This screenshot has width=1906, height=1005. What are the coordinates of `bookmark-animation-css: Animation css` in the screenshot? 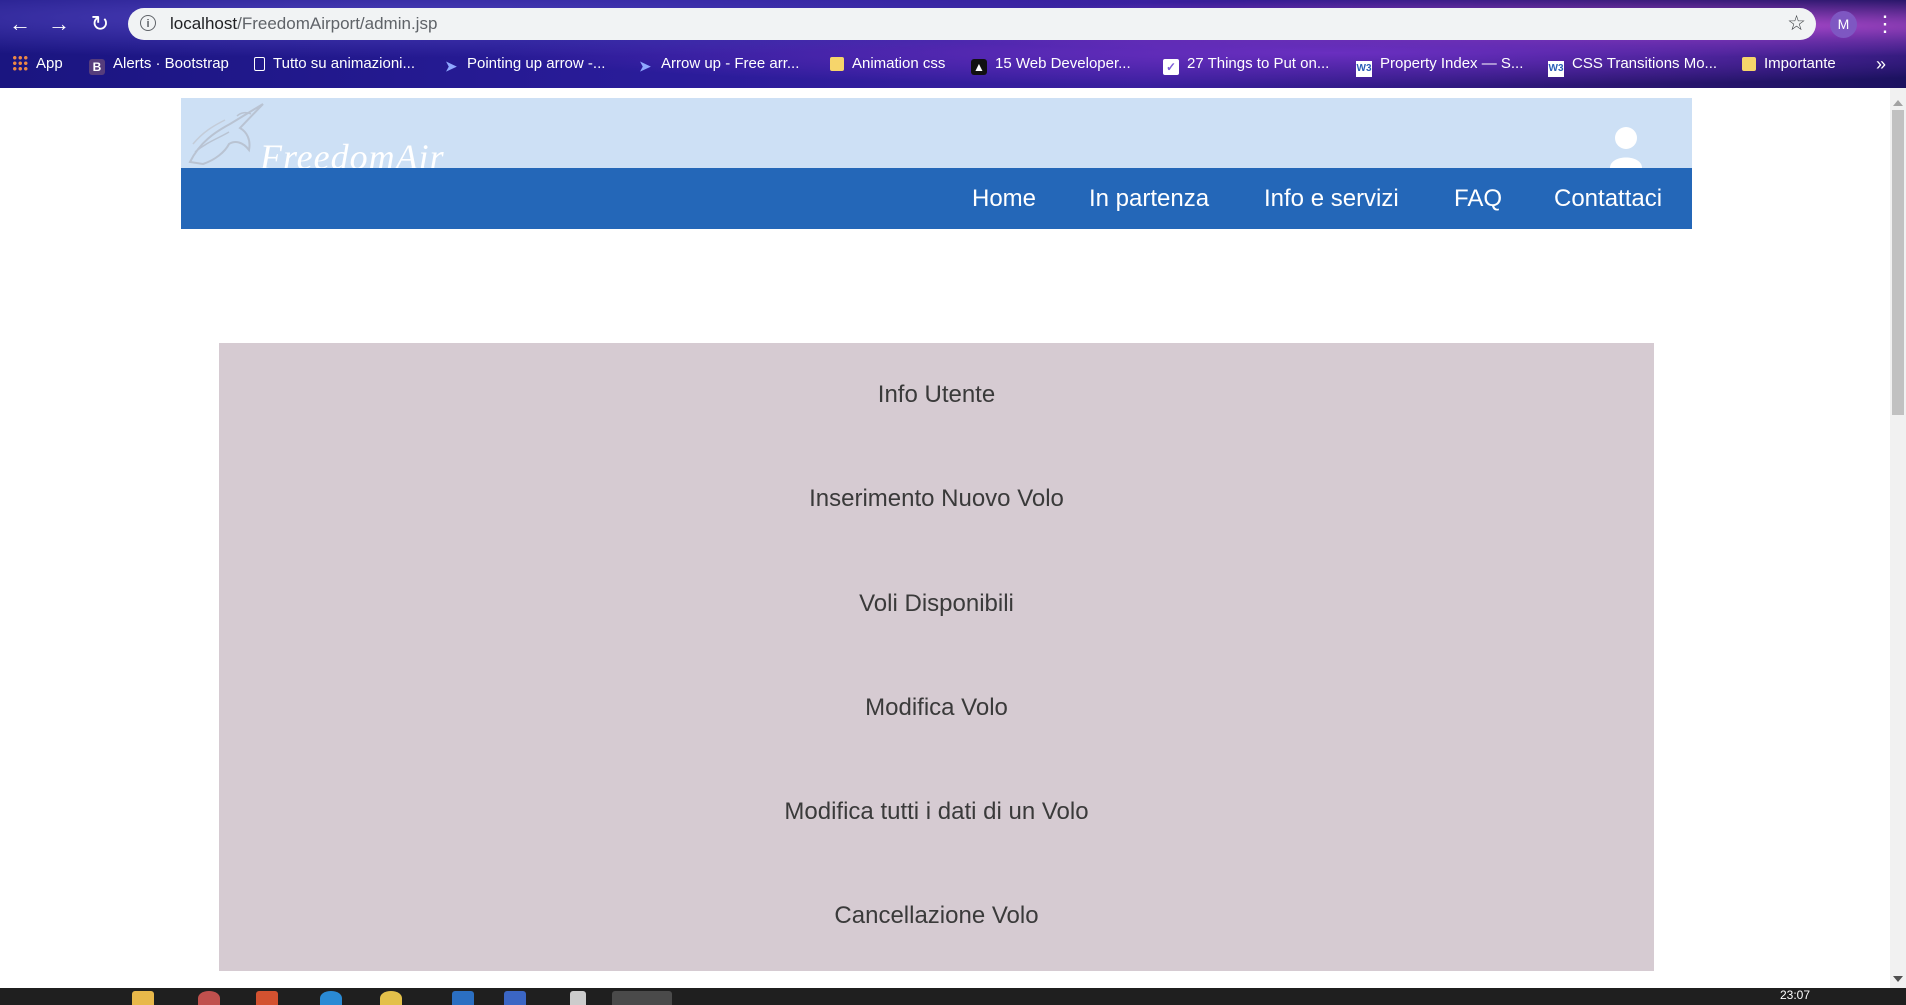 It's located at (887, 64).